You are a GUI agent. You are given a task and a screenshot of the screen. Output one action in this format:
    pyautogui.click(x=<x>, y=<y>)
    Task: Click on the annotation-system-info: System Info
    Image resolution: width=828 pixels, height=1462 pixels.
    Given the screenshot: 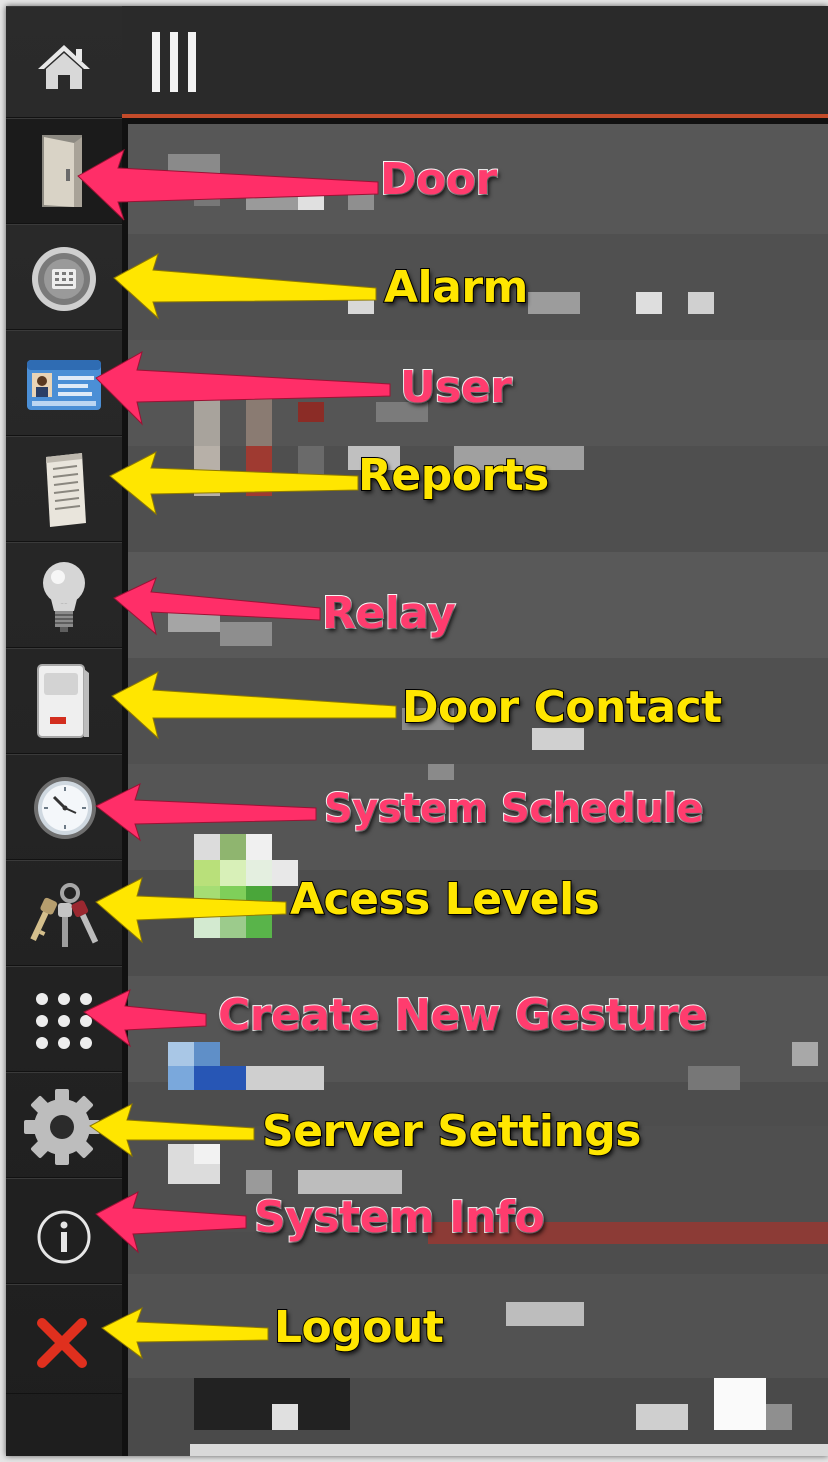 What is the action you would take?
    pyautogui.click(x=399, y=1217)
    